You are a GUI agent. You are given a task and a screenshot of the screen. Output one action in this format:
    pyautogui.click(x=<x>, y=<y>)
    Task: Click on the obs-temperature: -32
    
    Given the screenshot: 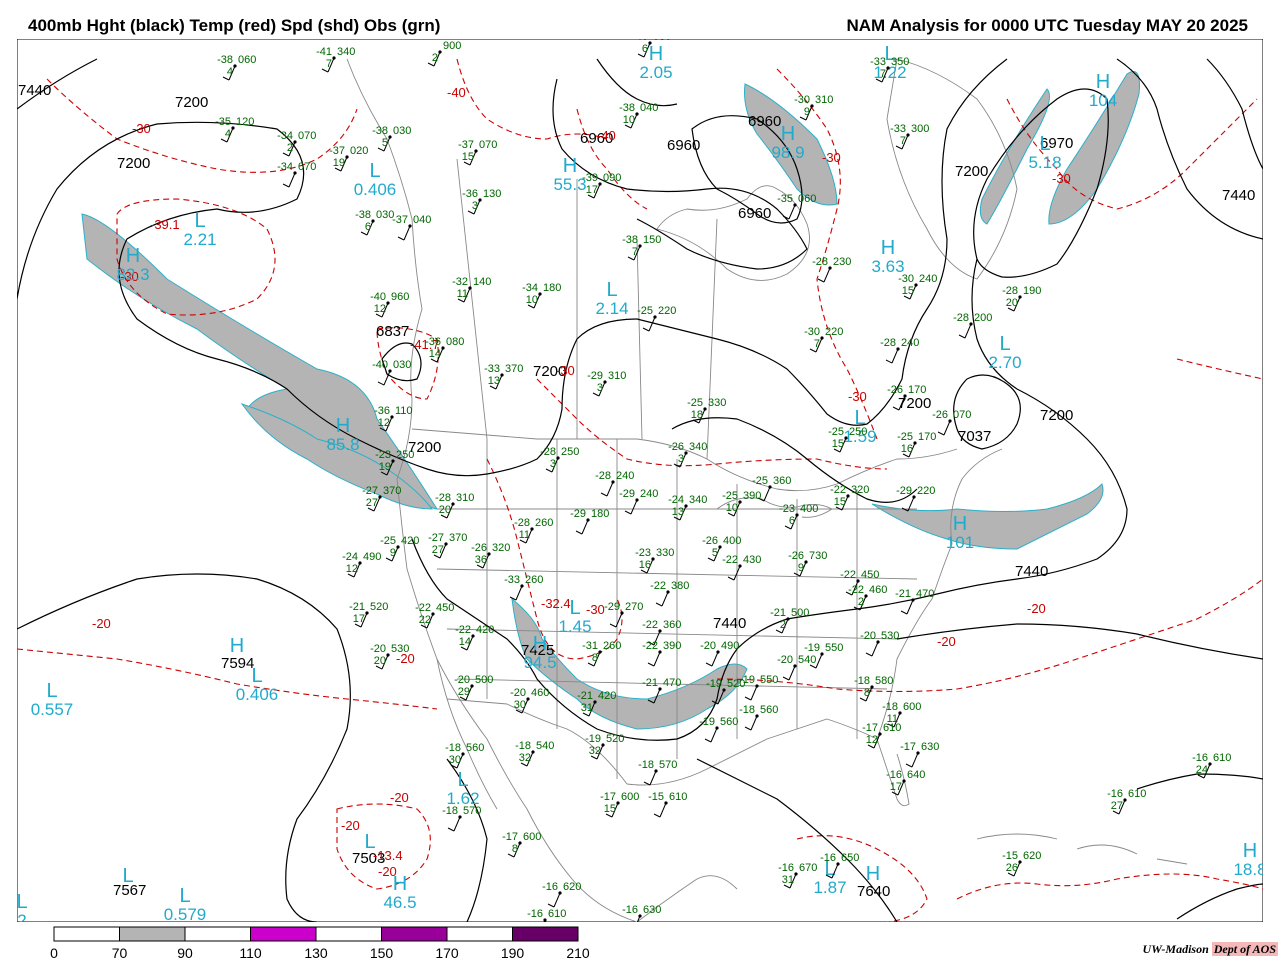 What is the action you would take?
    pyautogui.click(x=460, y=282)
    